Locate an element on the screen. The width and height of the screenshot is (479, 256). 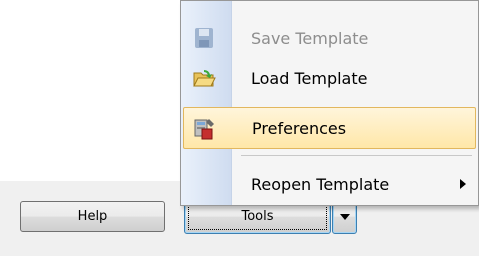
menu-separator is located at coordinates (356, 155).